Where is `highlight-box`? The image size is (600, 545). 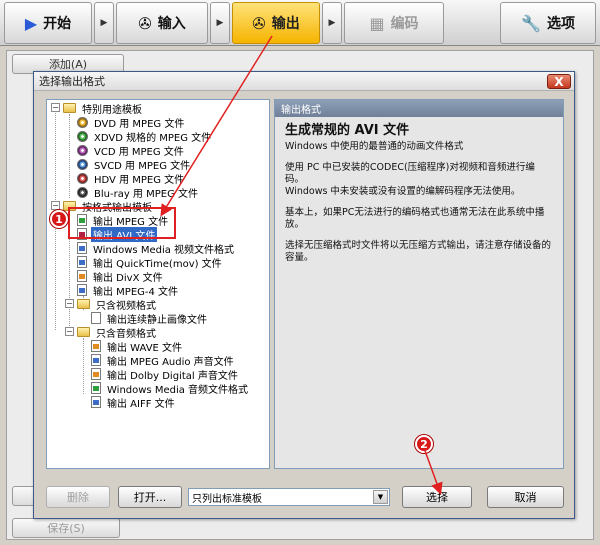 highlight-box is located at coordinates (122, 223).